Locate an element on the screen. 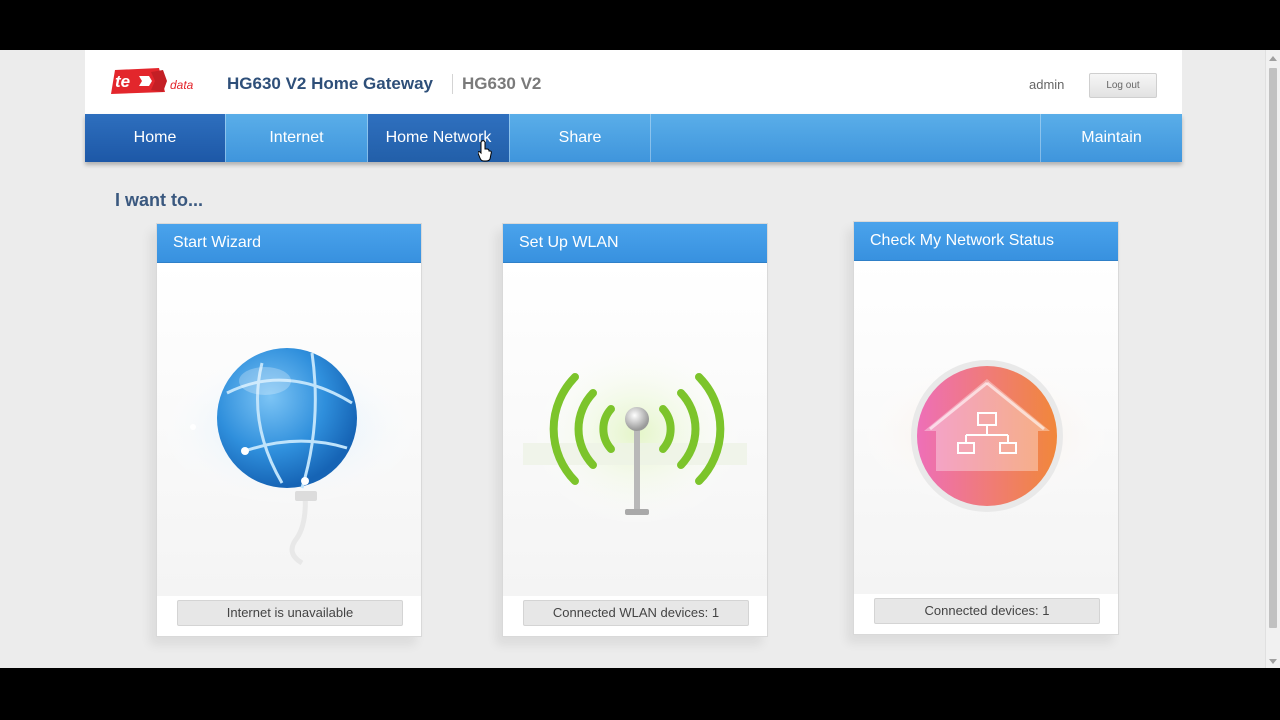  vertical-scrollbar is located at coordinates (1272, 359).